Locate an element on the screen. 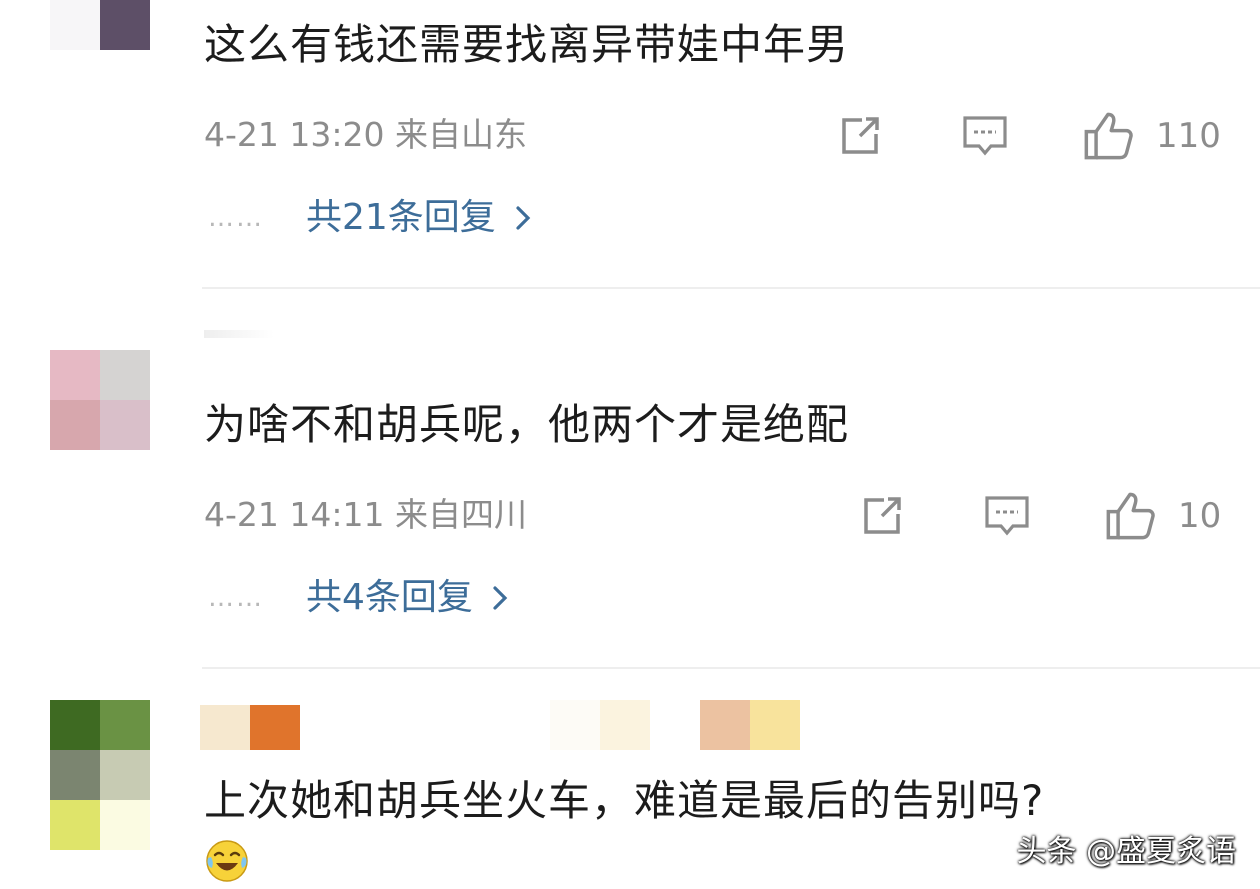 Image resolution: width=1260 pixels, height=889 pixels. comment-meta: 4-21 13:20 来自山东 is located at coordinates (365, 134).